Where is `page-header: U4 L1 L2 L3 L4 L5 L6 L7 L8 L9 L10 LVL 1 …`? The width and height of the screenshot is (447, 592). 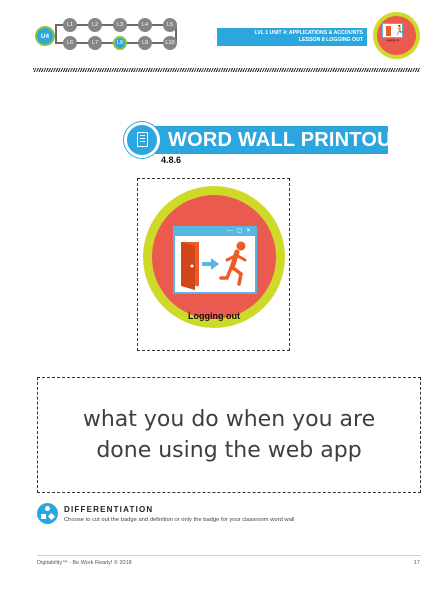
page-header: U4 L1 L2 L3 L4 L5 L6 L7 L8 L9 L10 LVL 1 … is located at coordinates (223, 40).